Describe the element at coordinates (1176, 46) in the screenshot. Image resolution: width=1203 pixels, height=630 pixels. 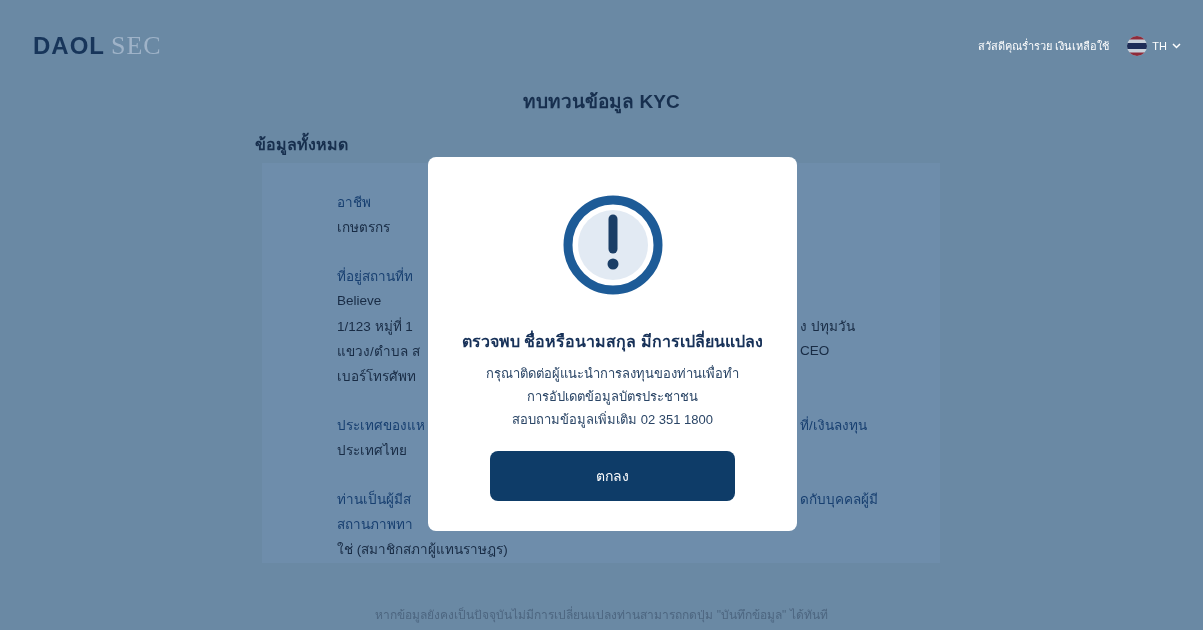
I see `chevron-down-icon` at that location.